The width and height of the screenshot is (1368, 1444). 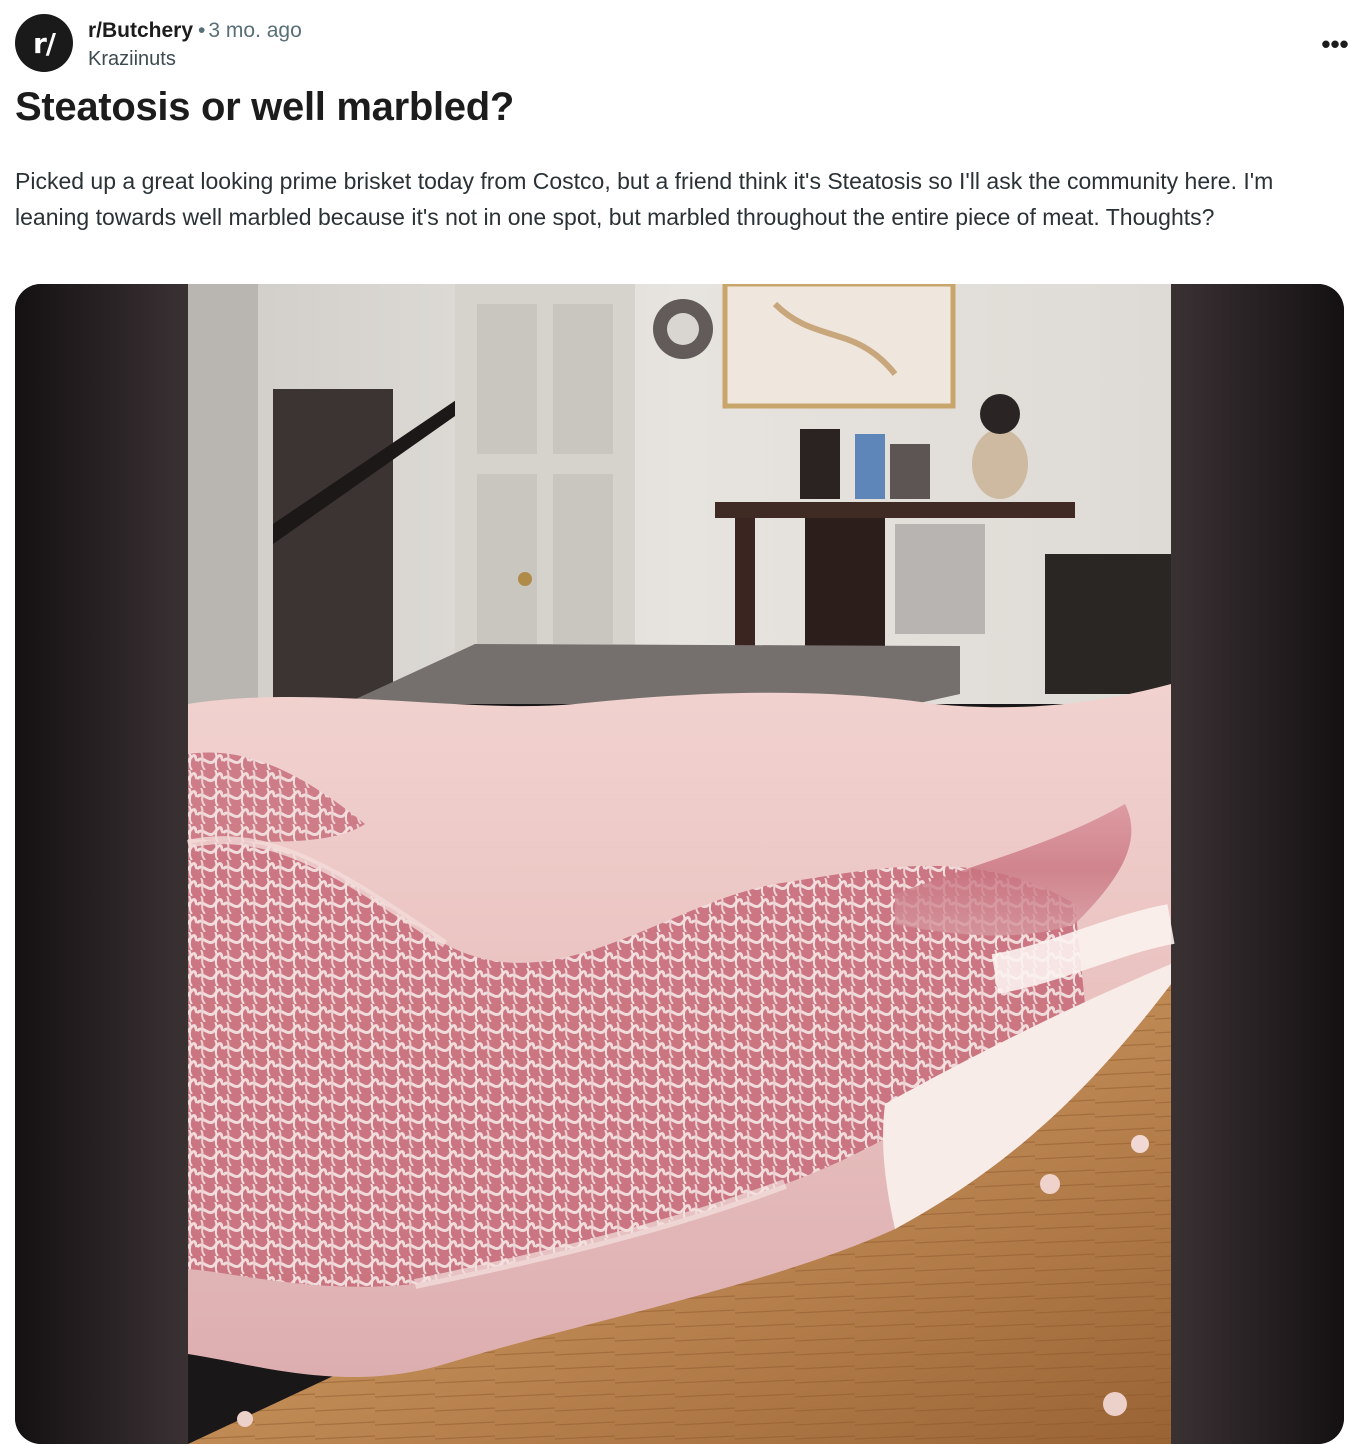 I want to click on author-link: Kraziinuts, so click(x=195, y=59).